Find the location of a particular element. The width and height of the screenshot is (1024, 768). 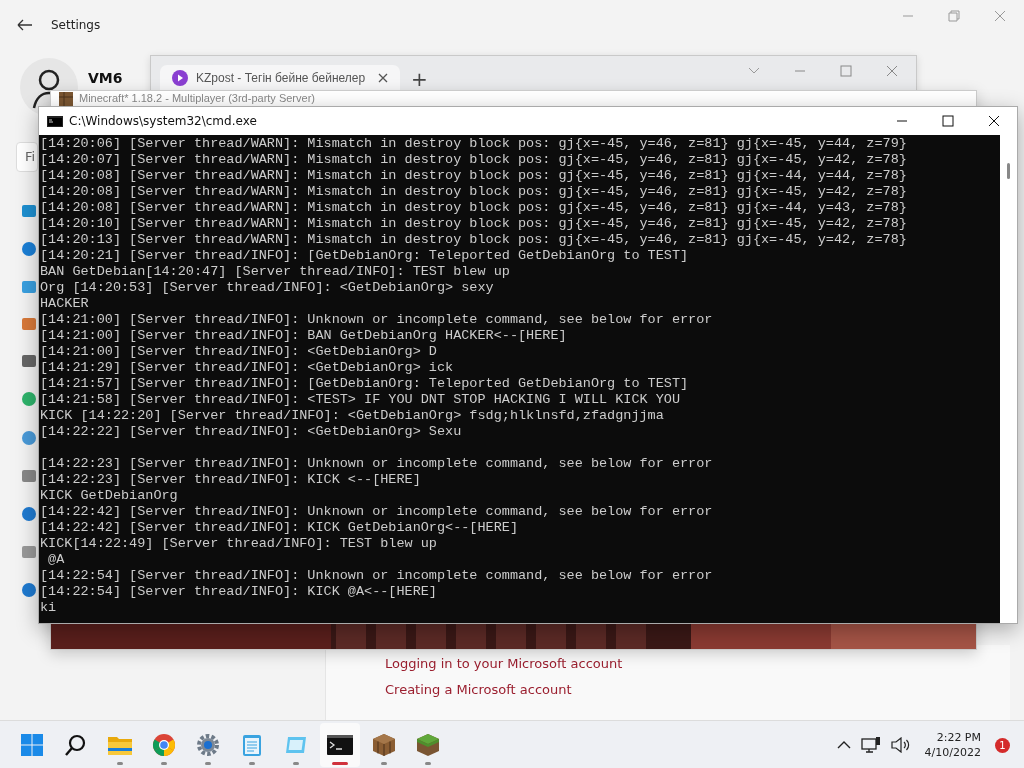

console-line: [14:21:57] [Server thread/INFO]: [GetDebianOrg: Teleported GetDebianOrg to TEST] is located at coordinates (364, 384).